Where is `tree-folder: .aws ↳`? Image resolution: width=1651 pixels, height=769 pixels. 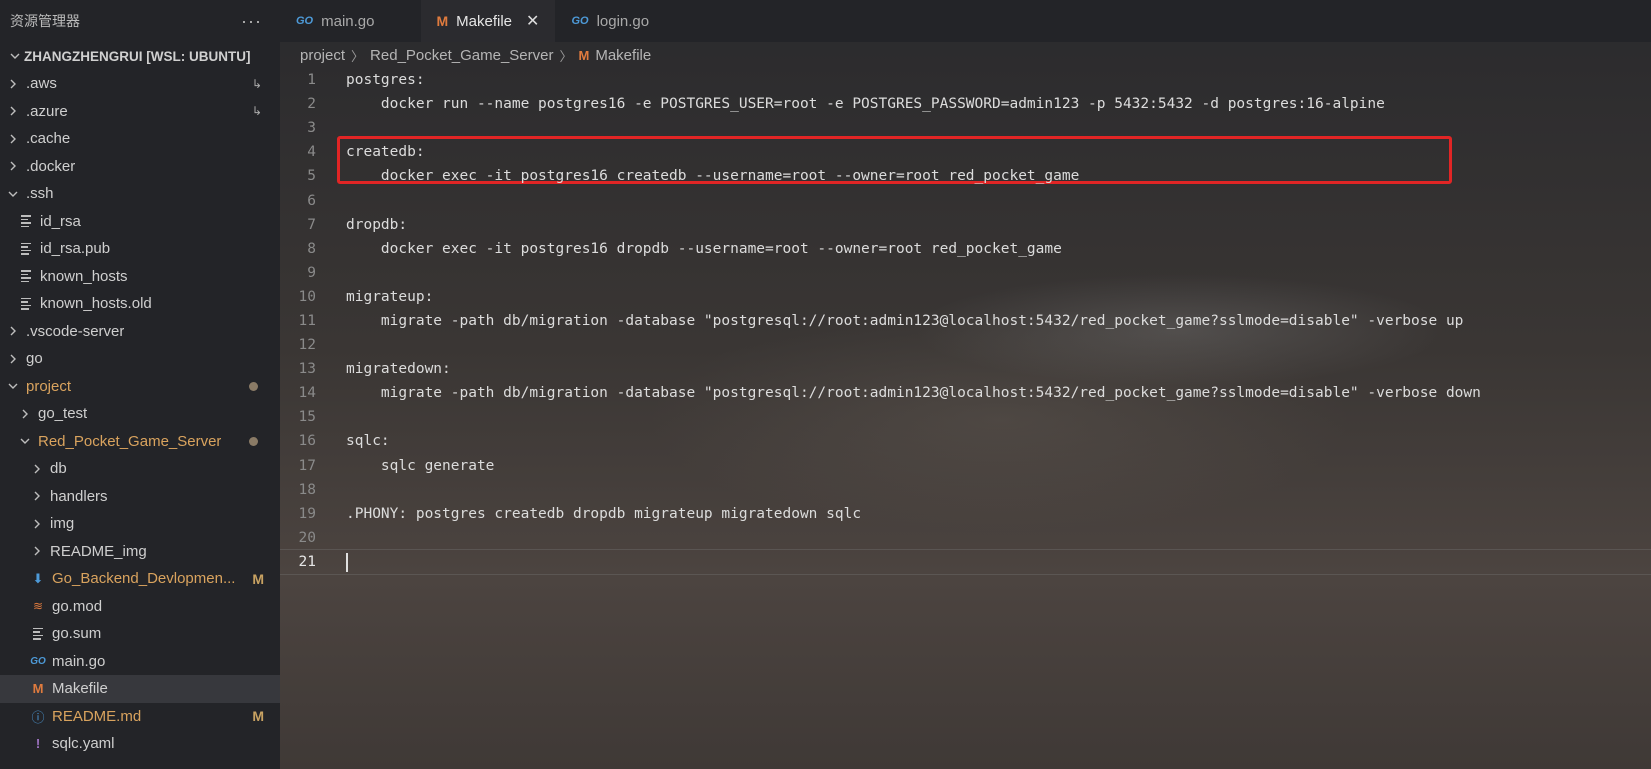 tree-folder: .aws ↳ is located at coordinates (140, 84).